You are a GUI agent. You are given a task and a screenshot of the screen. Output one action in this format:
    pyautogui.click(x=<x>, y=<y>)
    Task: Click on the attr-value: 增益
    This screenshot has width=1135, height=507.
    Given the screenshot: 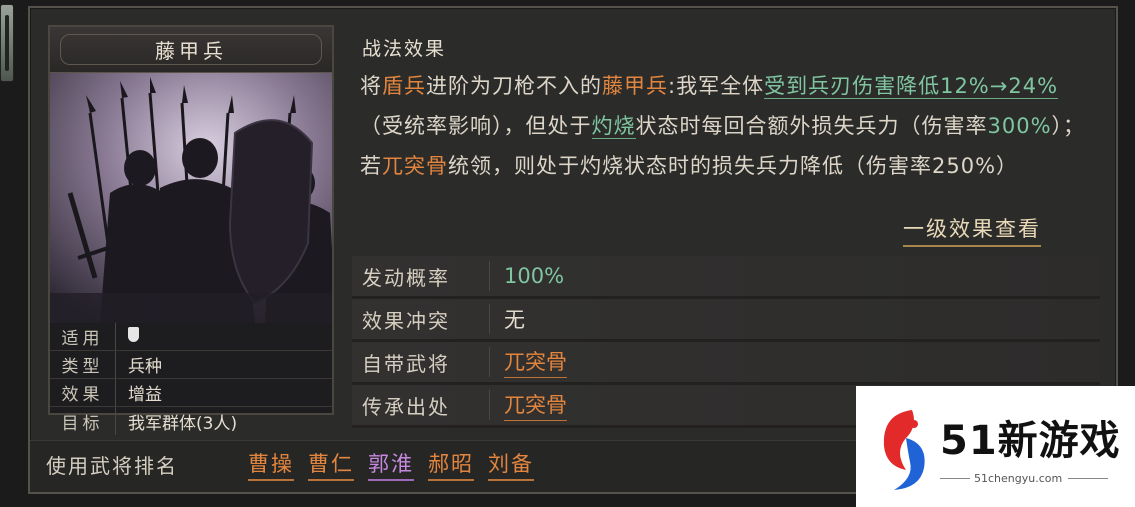 What is the action you would take?
    pyautogui.click(x=145, y=395)
    